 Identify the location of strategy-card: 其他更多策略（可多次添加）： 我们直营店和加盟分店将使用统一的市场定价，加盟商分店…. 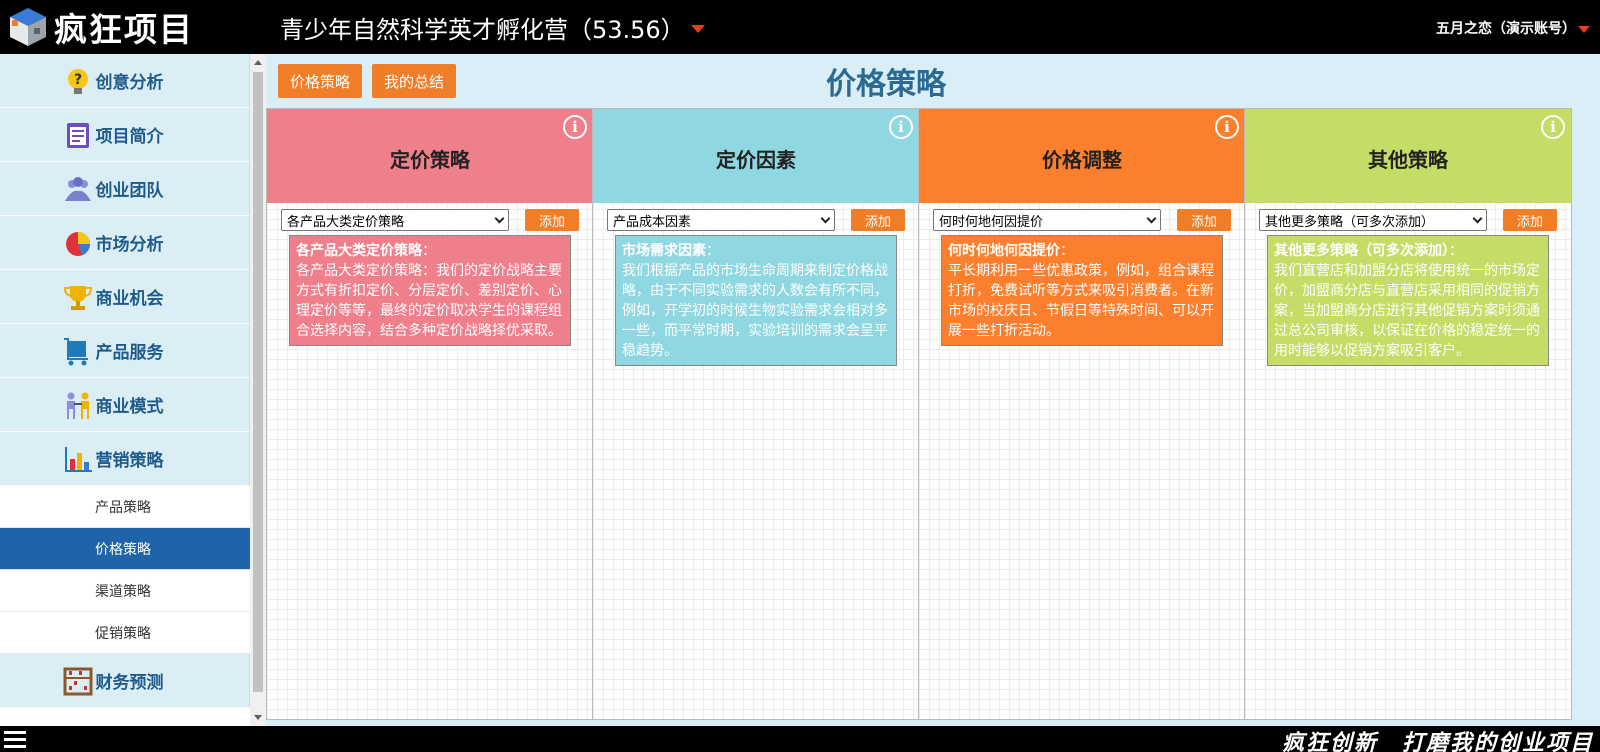
(1408, 300).